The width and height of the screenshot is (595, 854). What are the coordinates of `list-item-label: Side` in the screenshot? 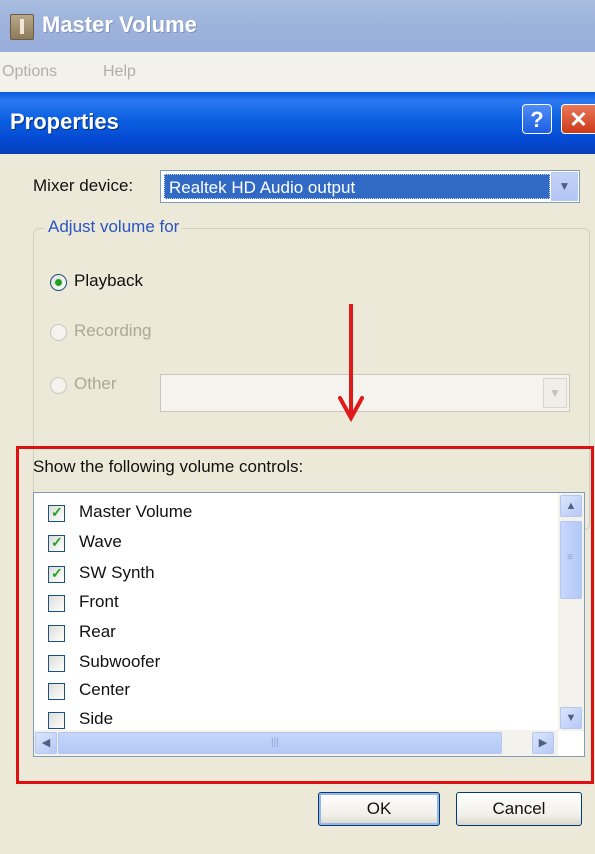 It's located at (96, 718).